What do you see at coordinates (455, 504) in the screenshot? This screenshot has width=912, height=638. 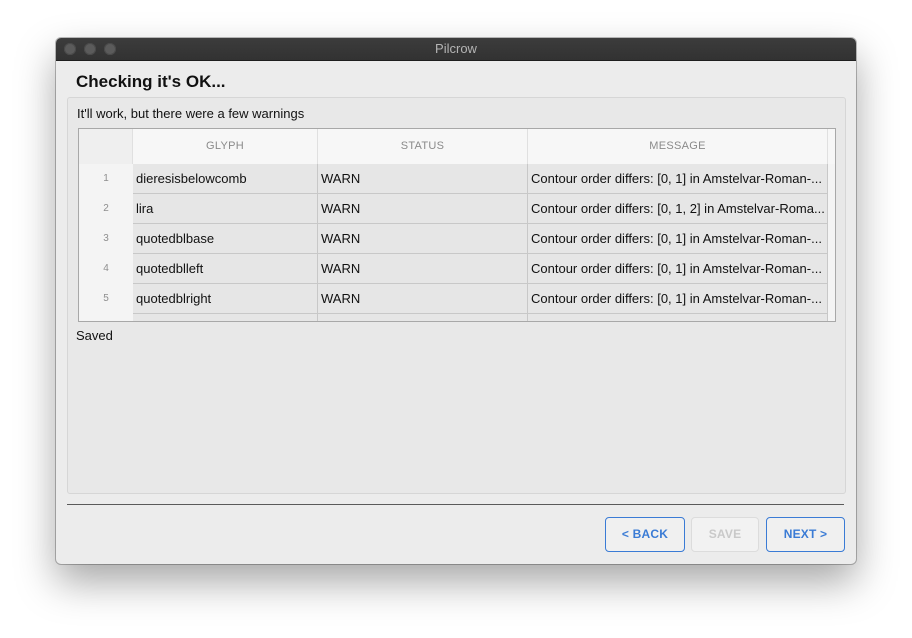 I see `footer-divider` at bounding box center [455, 504].